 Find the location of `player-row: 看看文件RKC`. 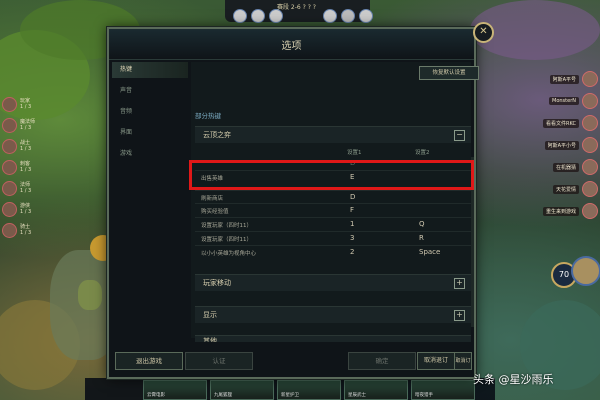

player-row: 看看文件RKC is located at coordinates (553, 123).